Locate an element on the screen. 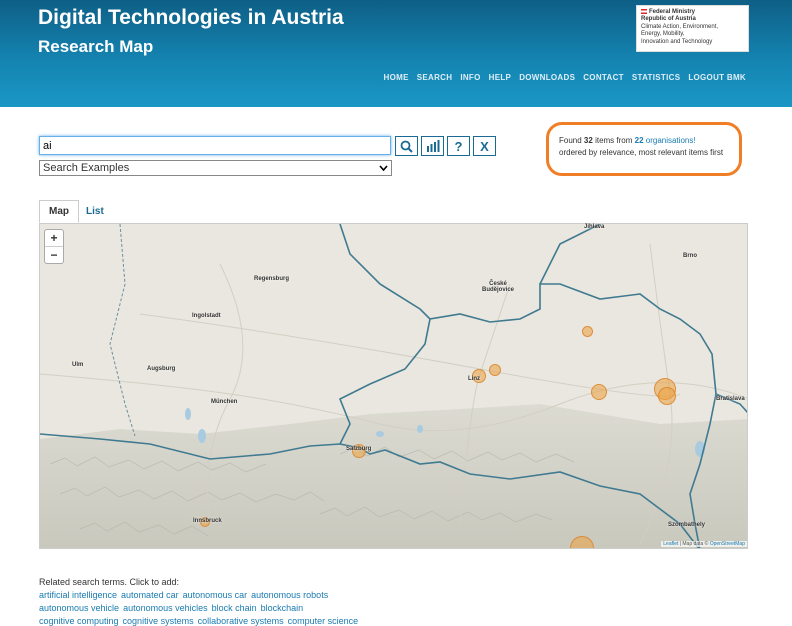 The image size is (792, 626). org-count: 22 is located at coordinates (639, 140).